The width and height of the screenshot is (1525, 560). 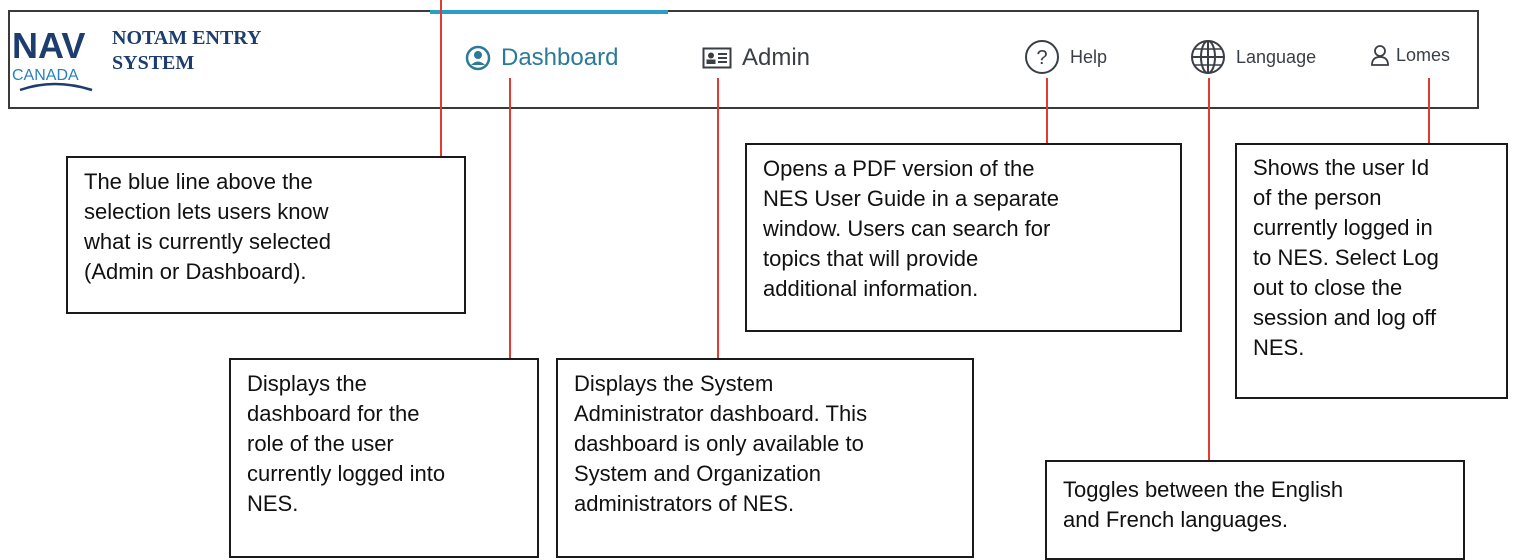 I want to click on id-card-icon, so click(x=717, y=58).